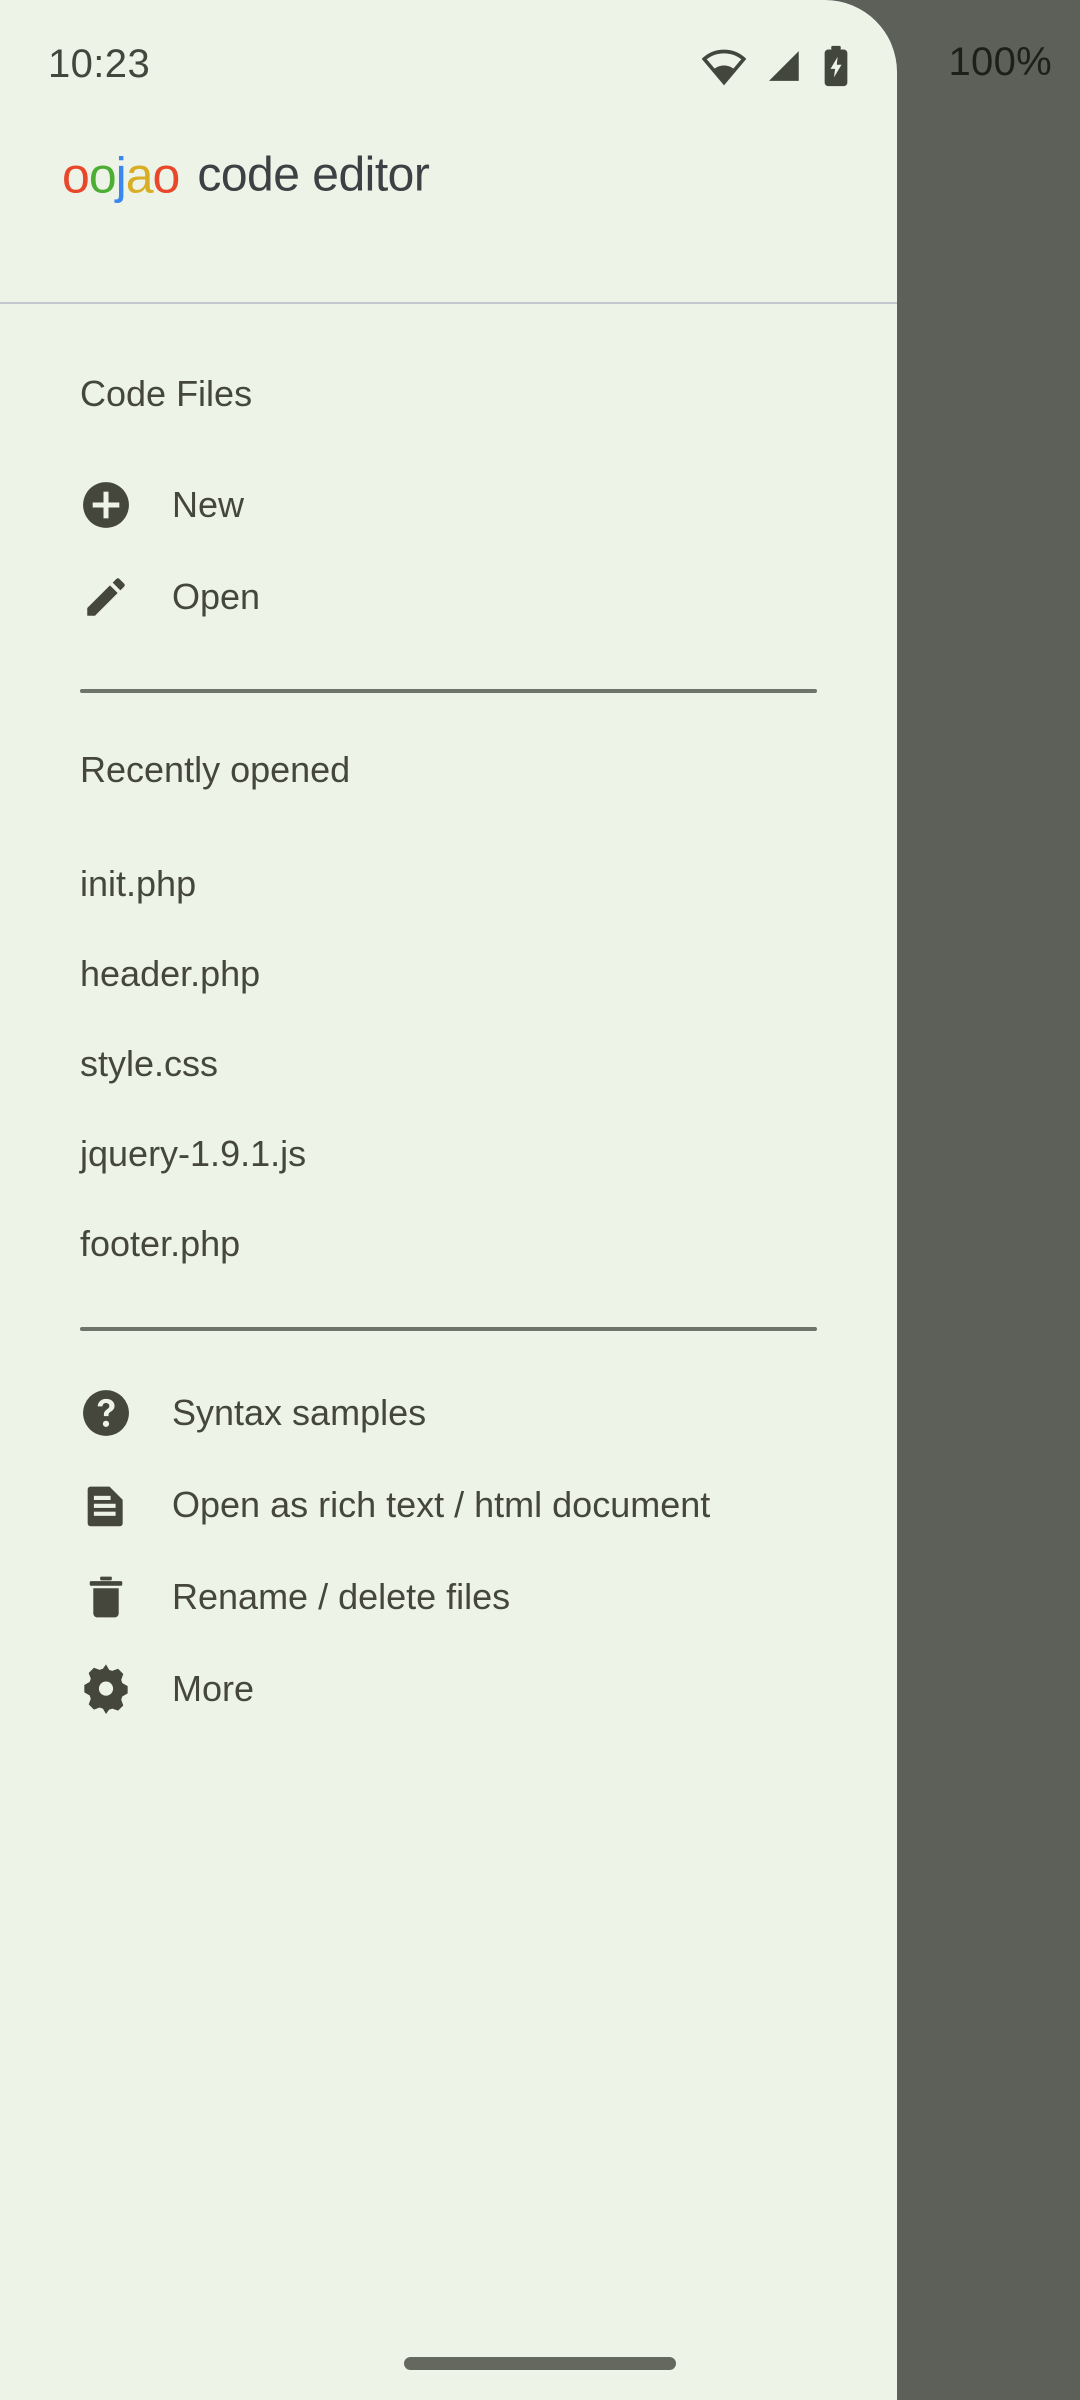 The image size is (1080, 2400). What do you see at coordinates (160, 1243) in the screenshot?
I see `recent-file-label: footer.php` at bounding box center [160, 1243].